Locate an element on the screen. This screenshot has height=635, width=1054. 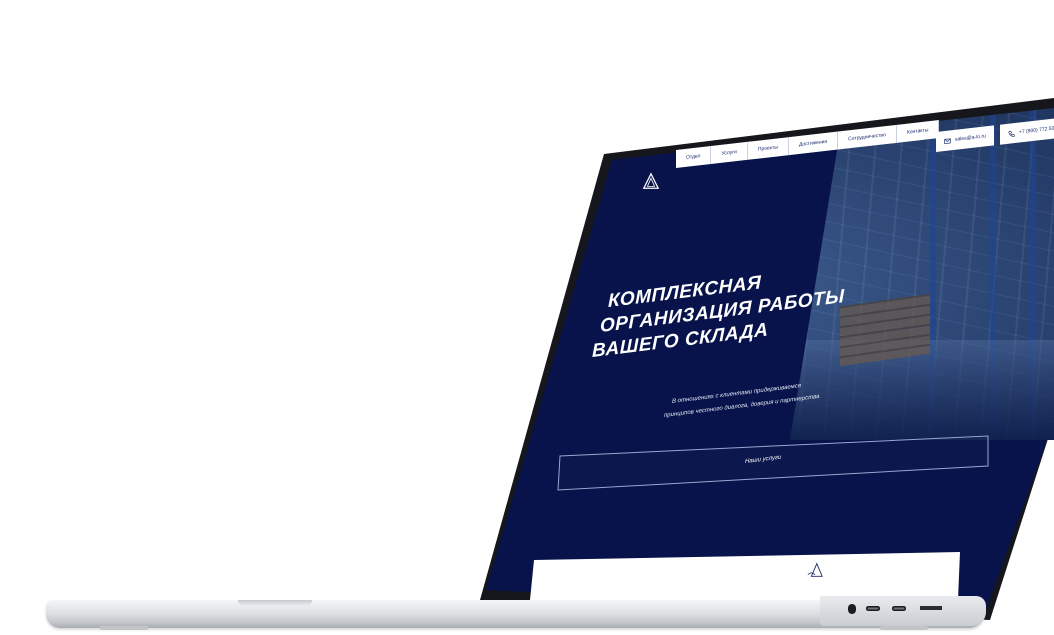
phone-icon is located at coordinates (1011, 133).